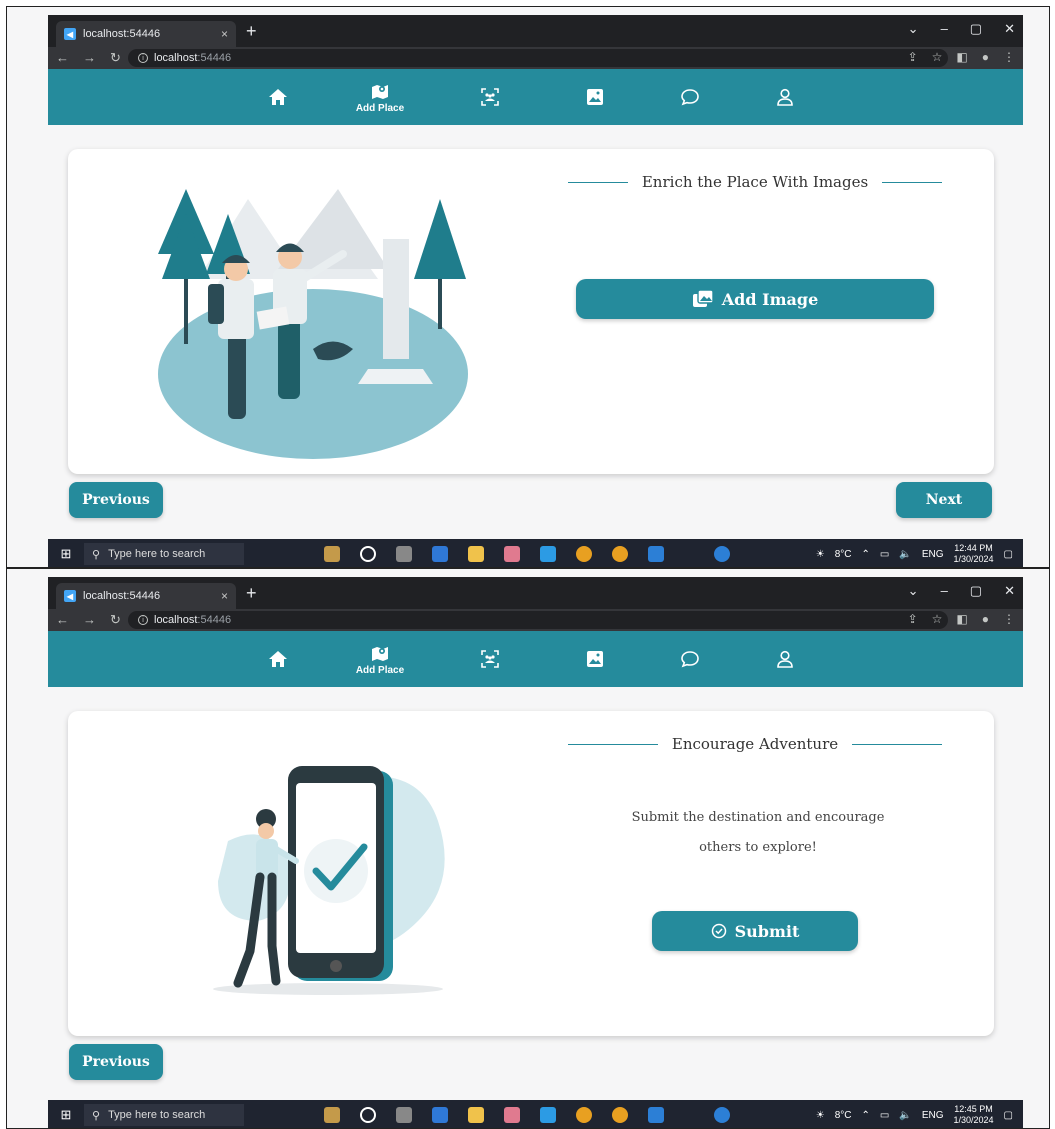 The width and height of the screenshot is (1055, 1129). I want to click on clock: 12:44 PM 1/30/2024, so click(974, 554).